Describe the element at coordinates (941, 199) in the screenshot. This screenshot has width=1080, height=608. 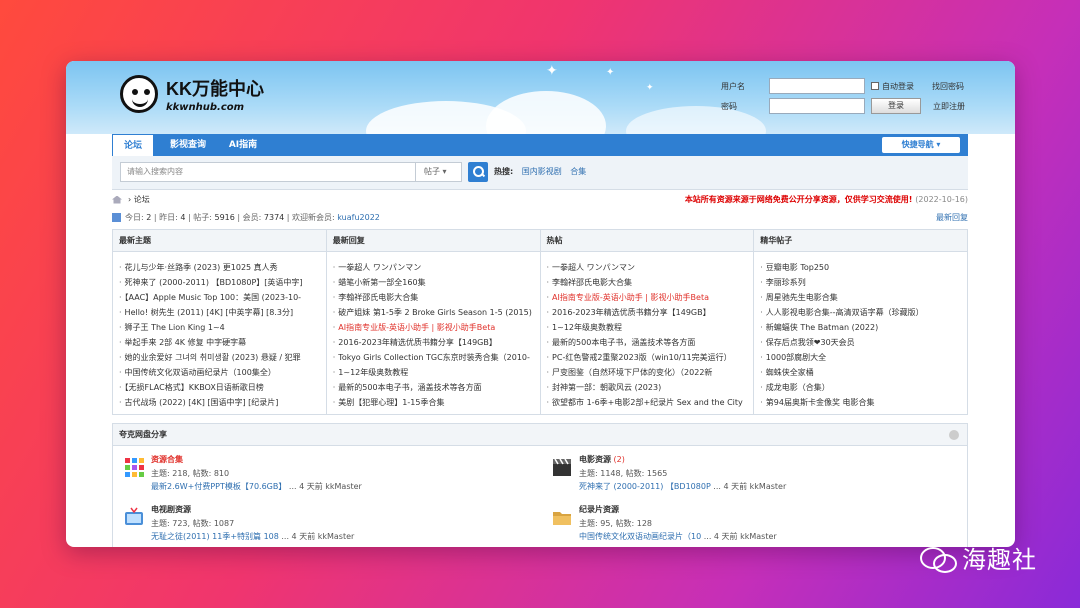
I see `notice-date: (2022-10-16)` at that location.